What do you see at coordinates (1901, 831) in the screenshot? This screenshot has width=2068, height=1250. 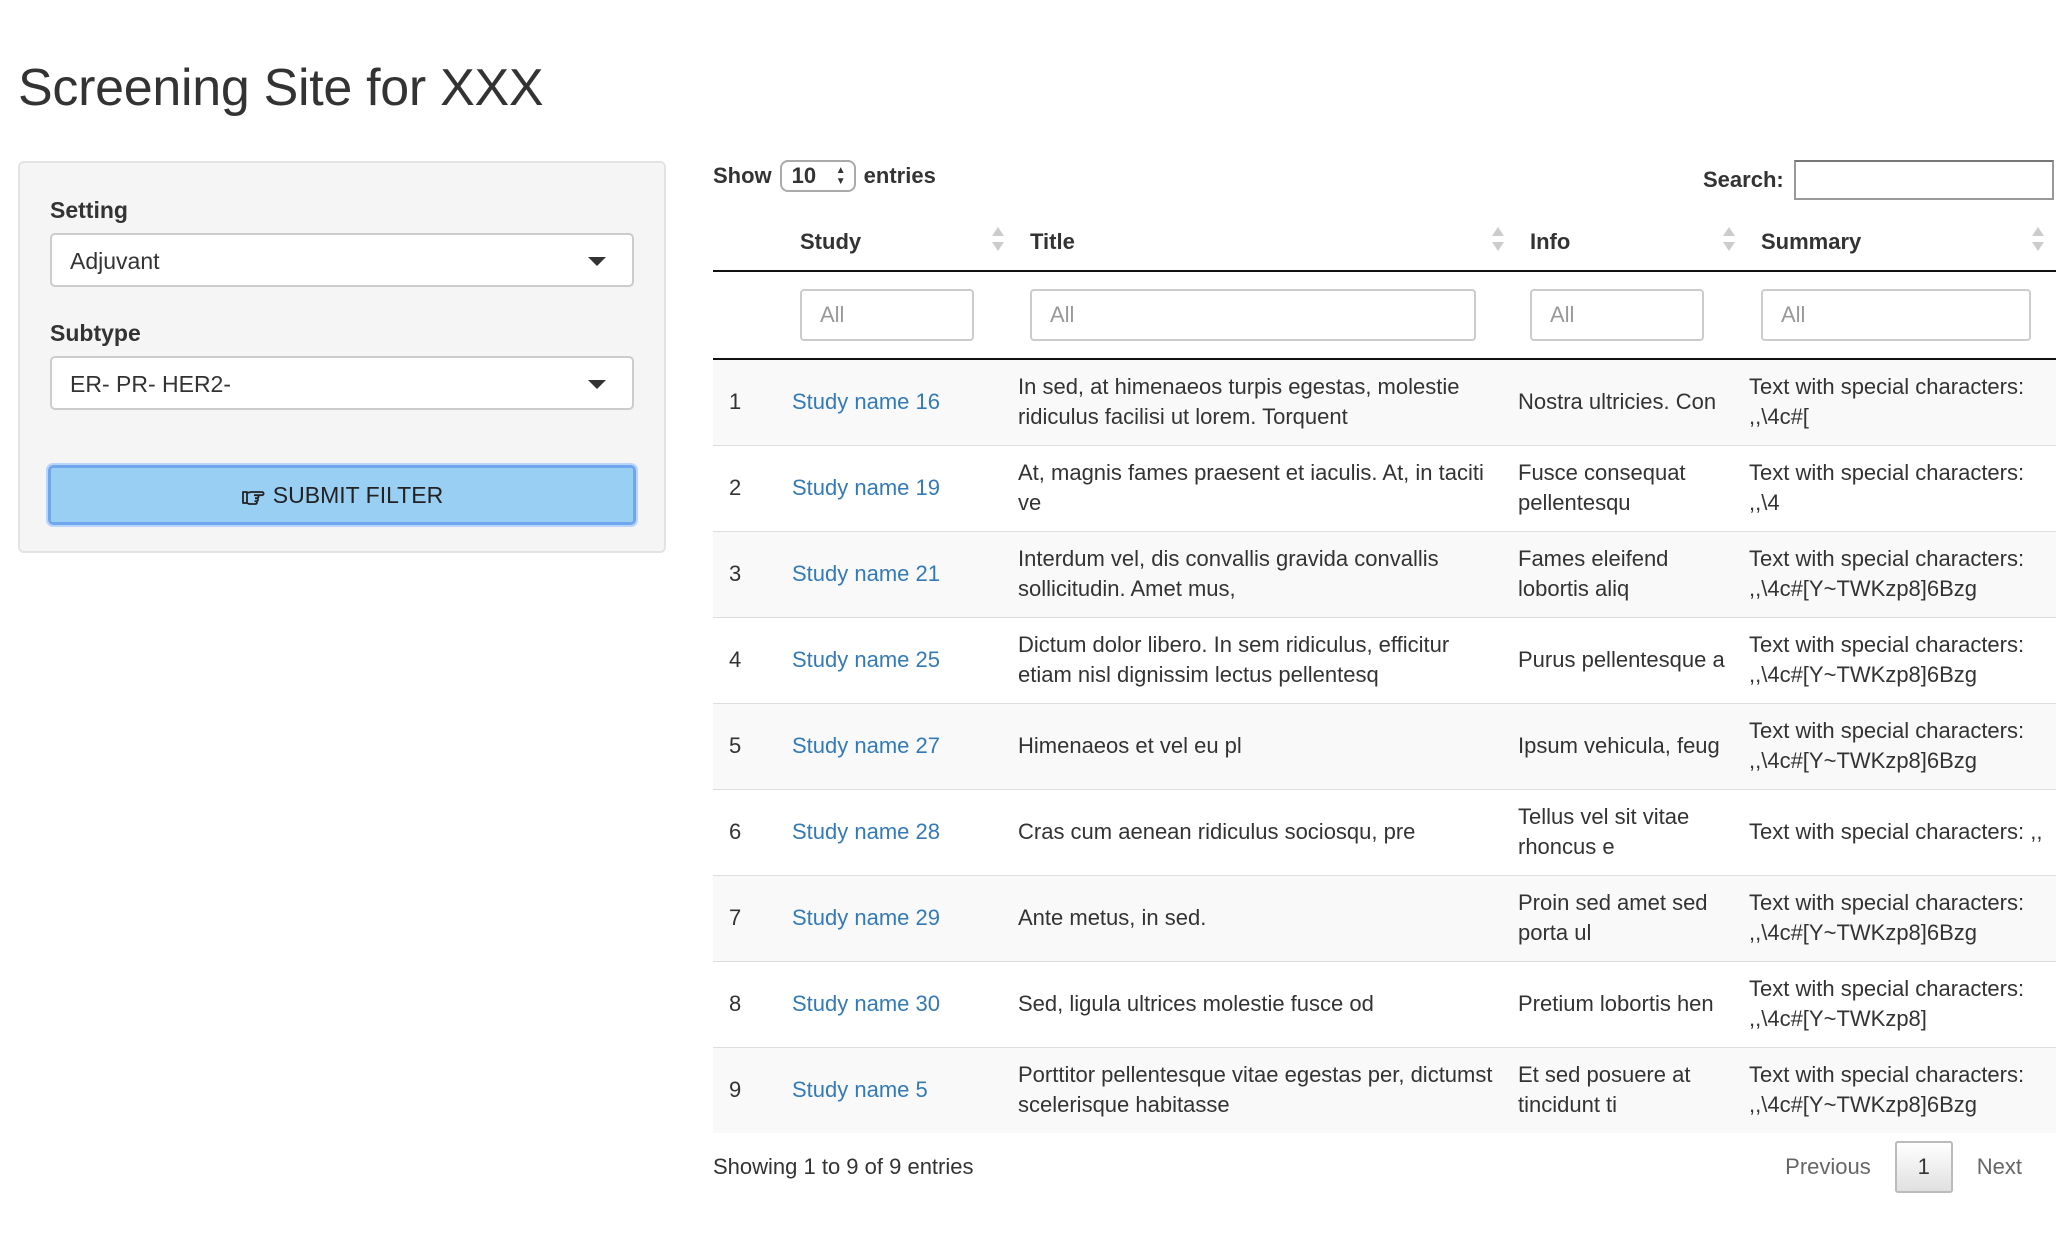 I see `summary-cell: Text with special characters: ,,` at bounding box center [1901, 831].